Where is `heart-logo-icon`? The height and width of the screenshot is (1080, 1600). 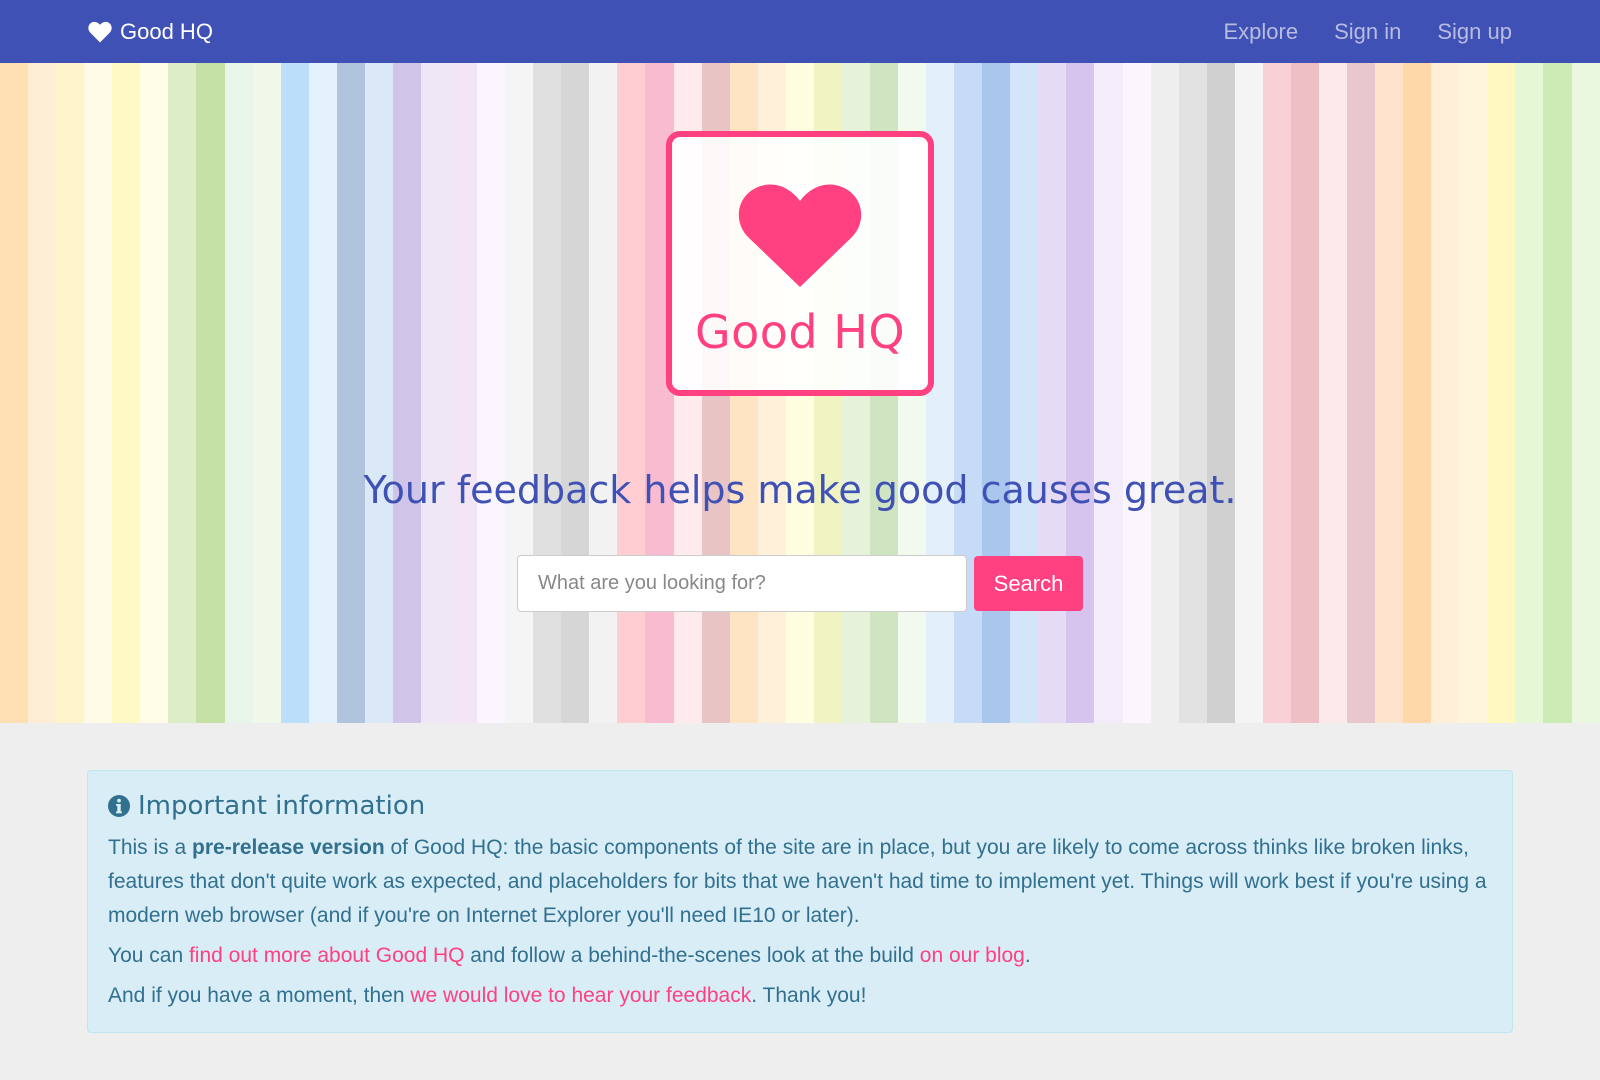 heart-logo-icon is located at coordinates (800, 235).